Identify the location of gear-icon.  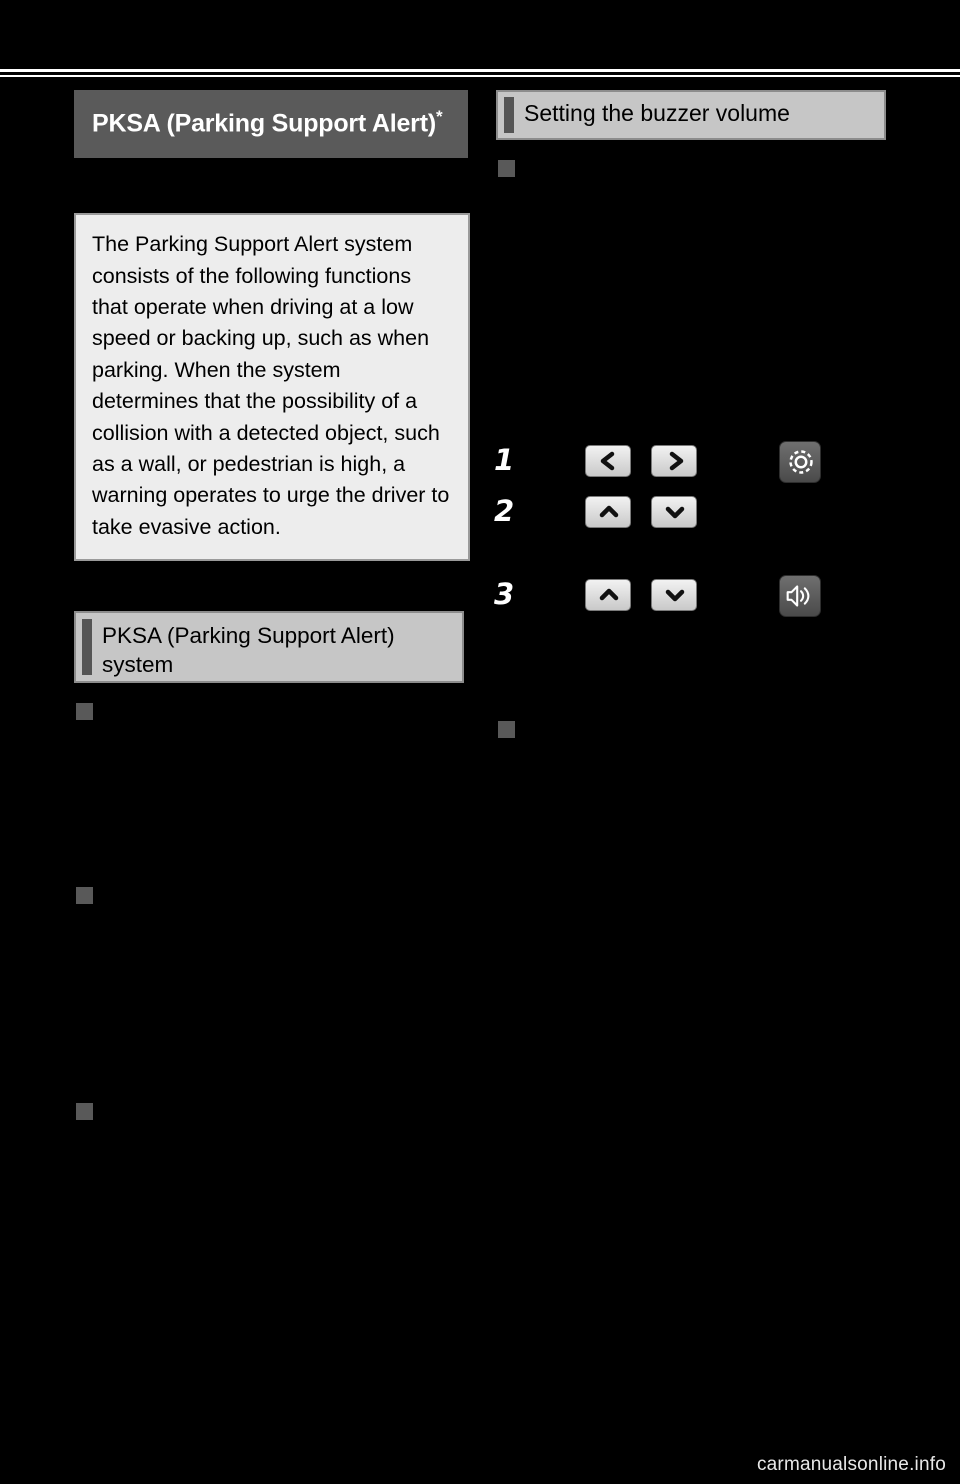
(800, 462).